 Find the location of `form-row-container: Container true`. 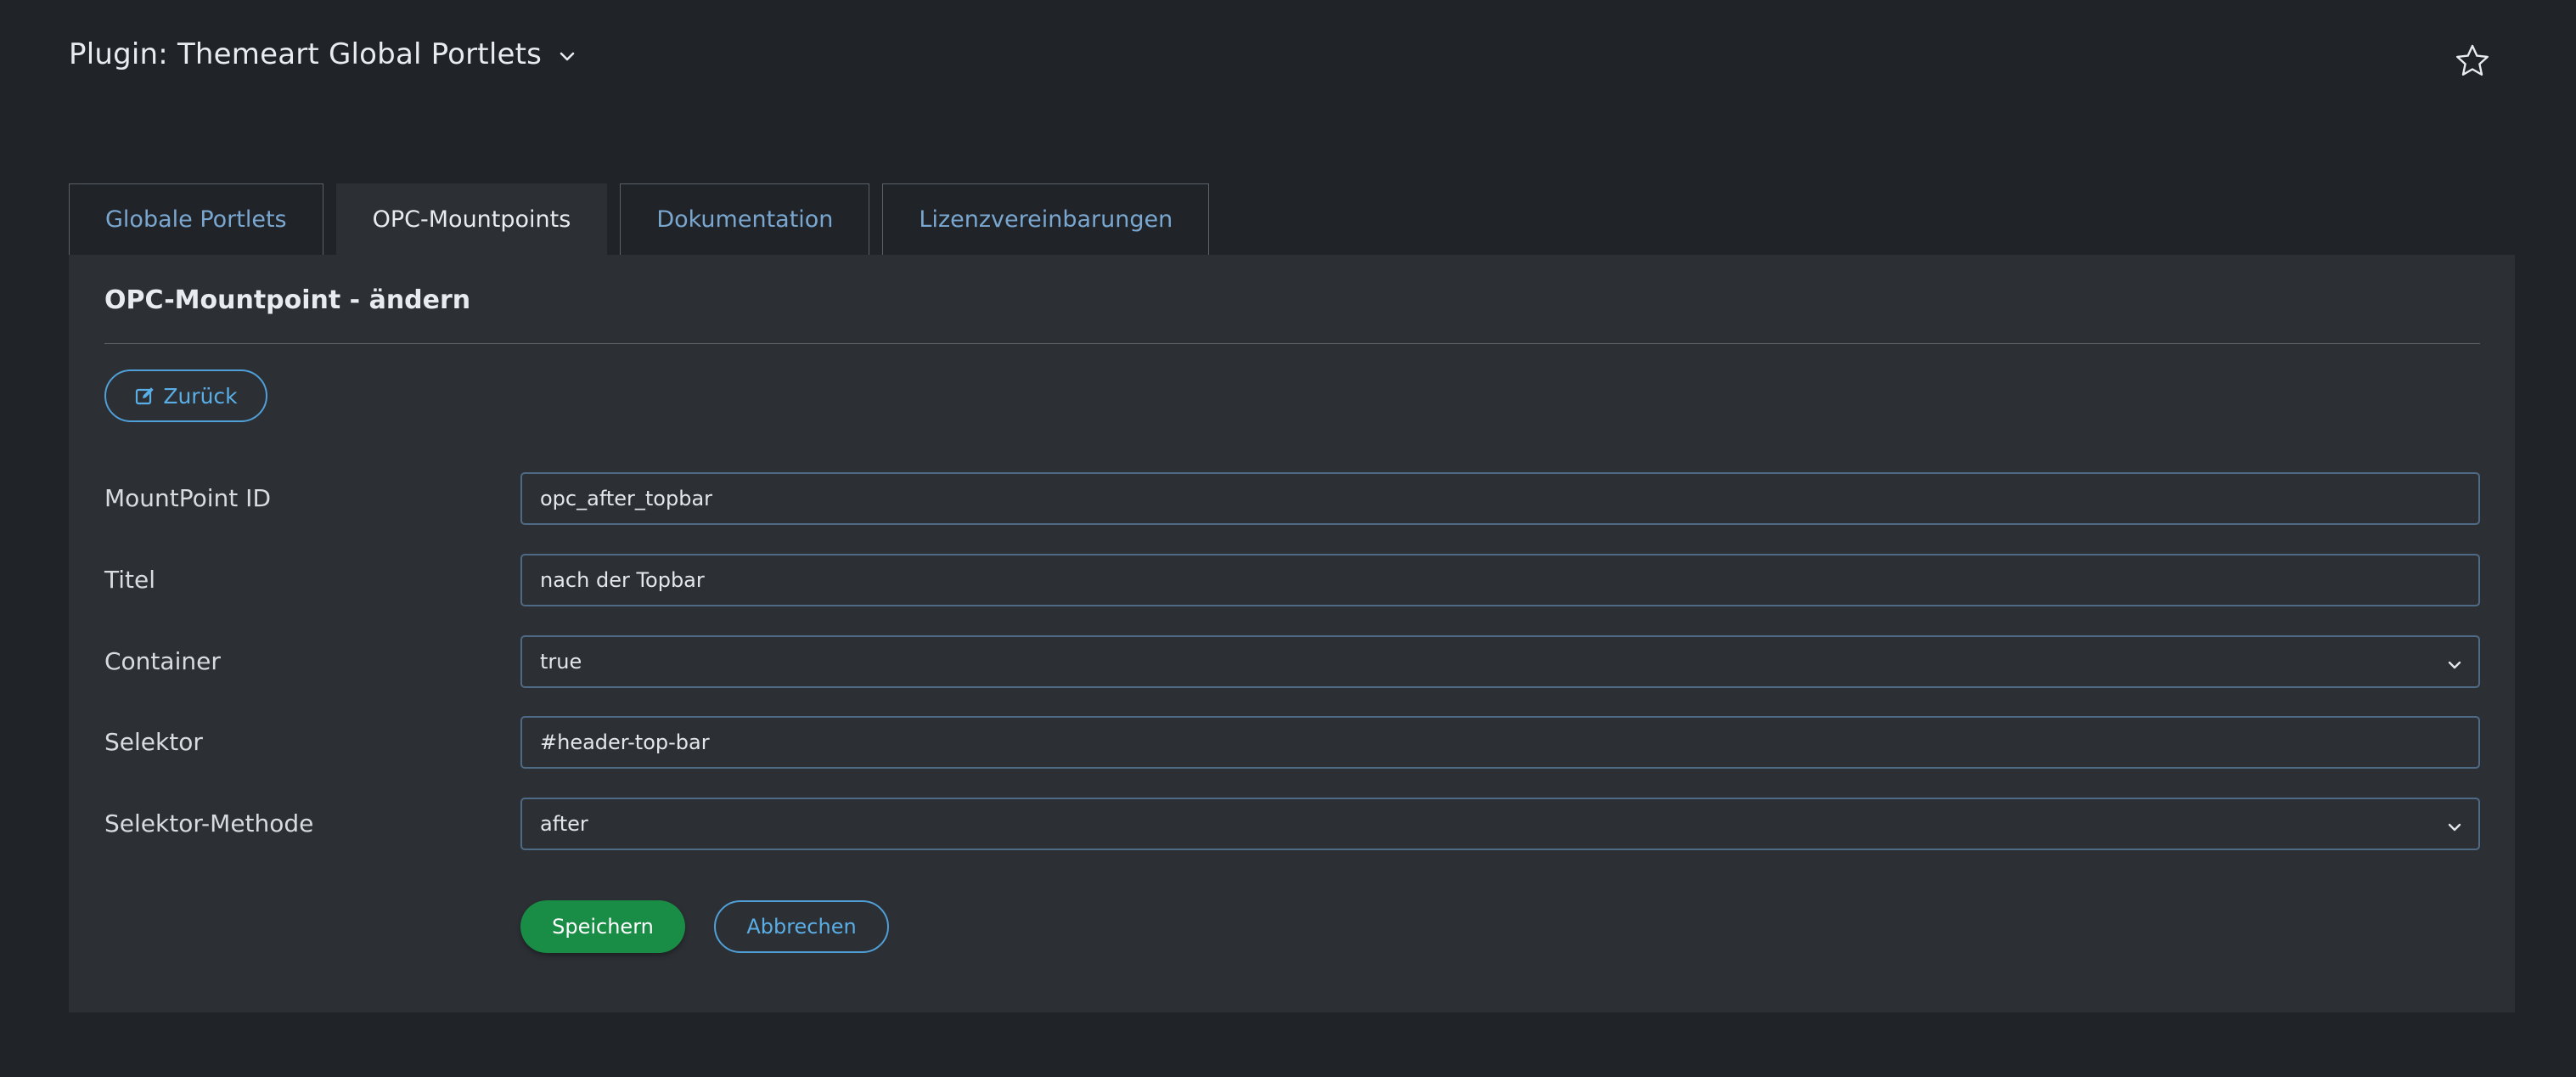

form-row-container: Container true is located at coordinates (1292, 661).